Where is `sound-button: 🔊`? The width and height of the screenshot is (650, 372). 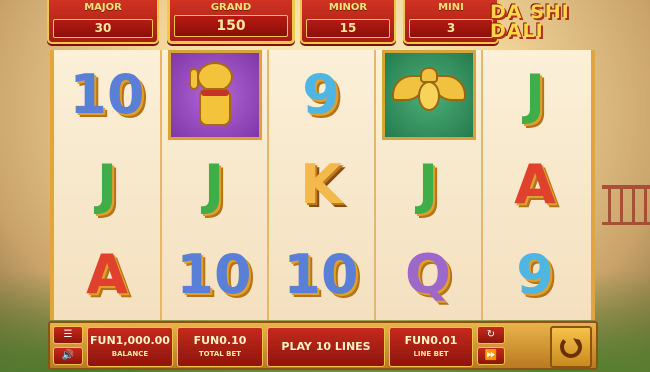 sound-button: 🔊 is located at coordinates (68, 356).